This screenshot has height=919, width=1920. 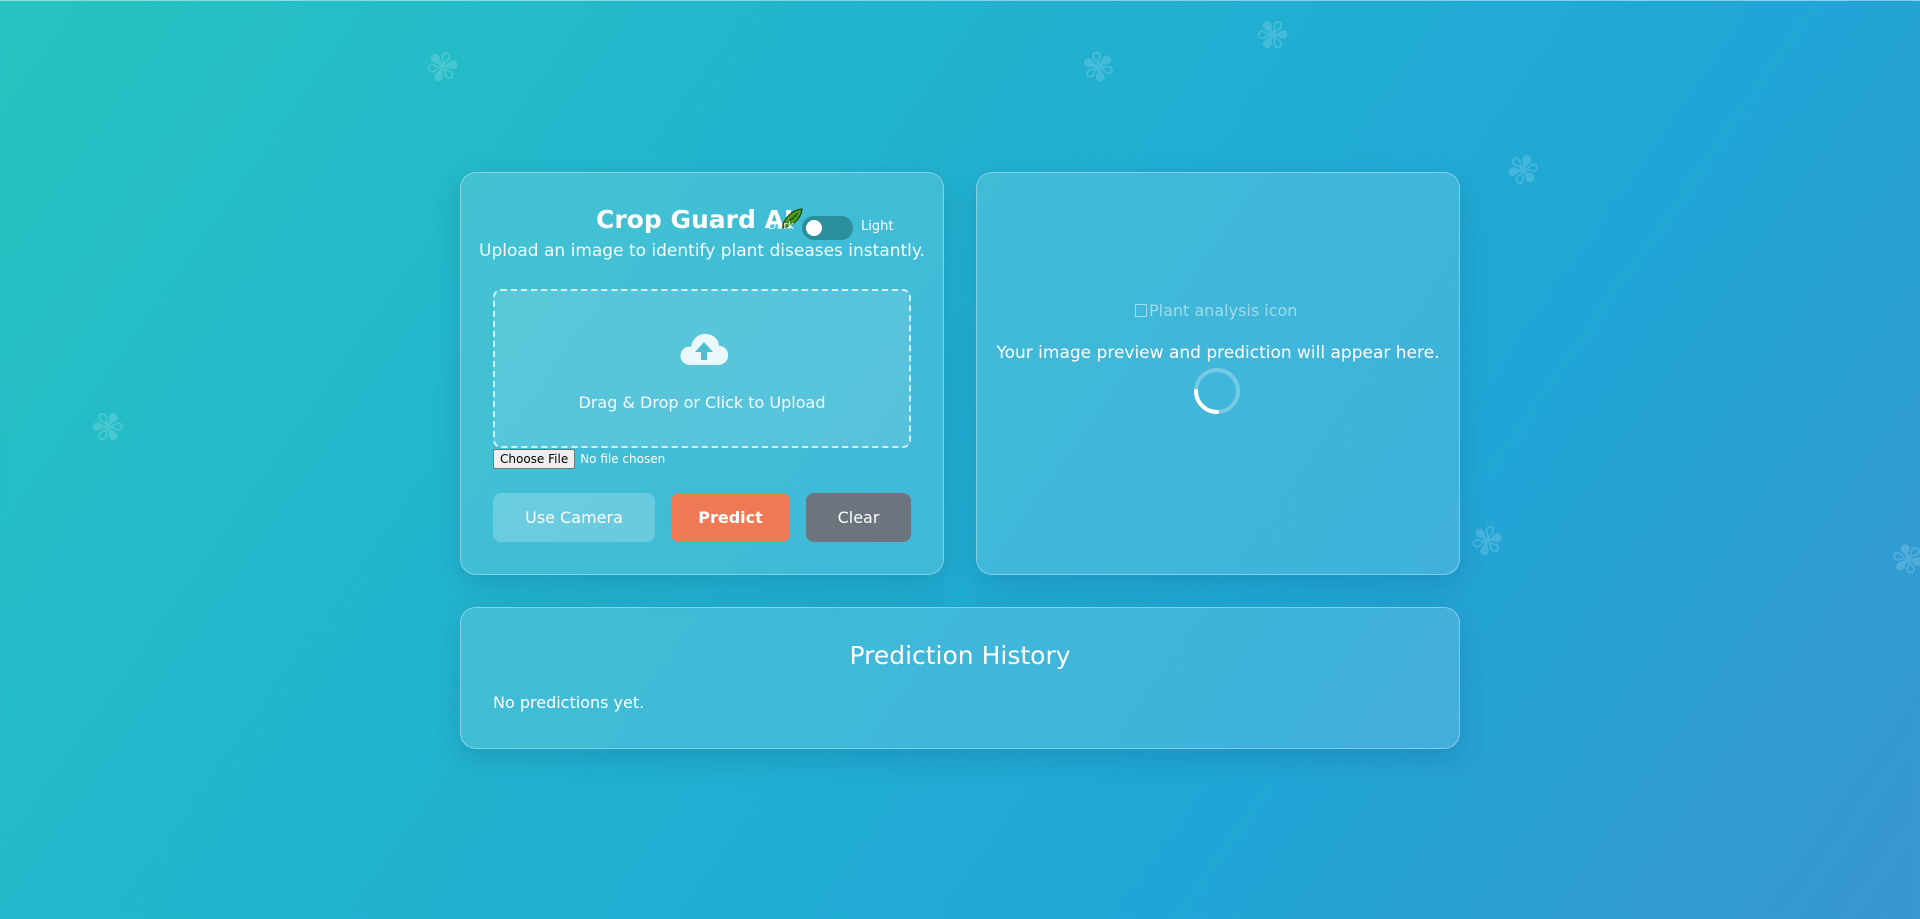 What do you see at coordinates (960, 678) in the screenshot?
I see `history-card` at bounding box center [960, 678].